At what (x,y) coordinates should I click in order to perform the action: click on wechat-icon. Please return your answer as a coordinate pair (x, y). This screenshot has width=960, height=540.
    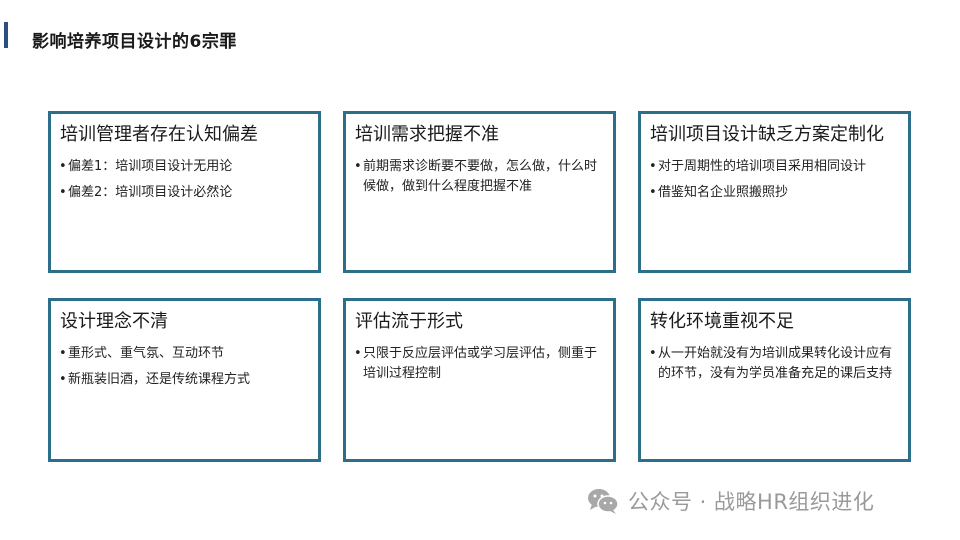
    Looking at the image, I should click on (603, 501).